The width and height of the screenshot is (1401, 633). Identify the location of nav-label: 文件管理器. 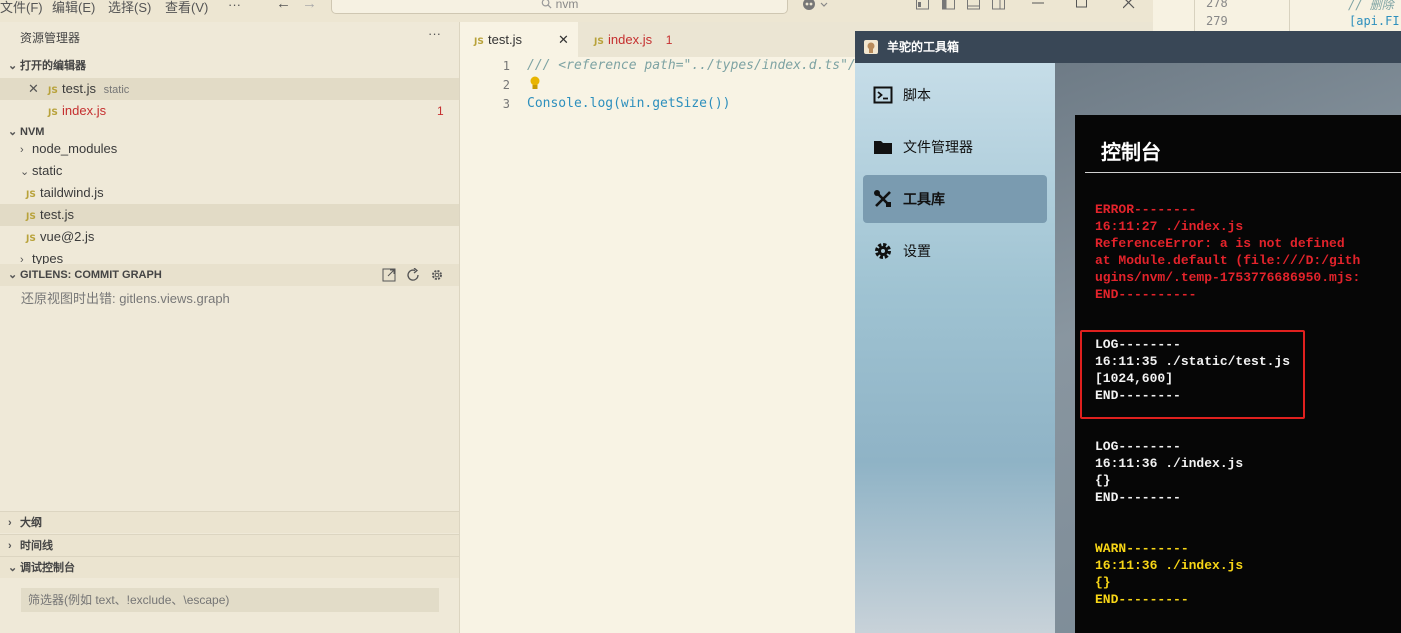
(938, 147).